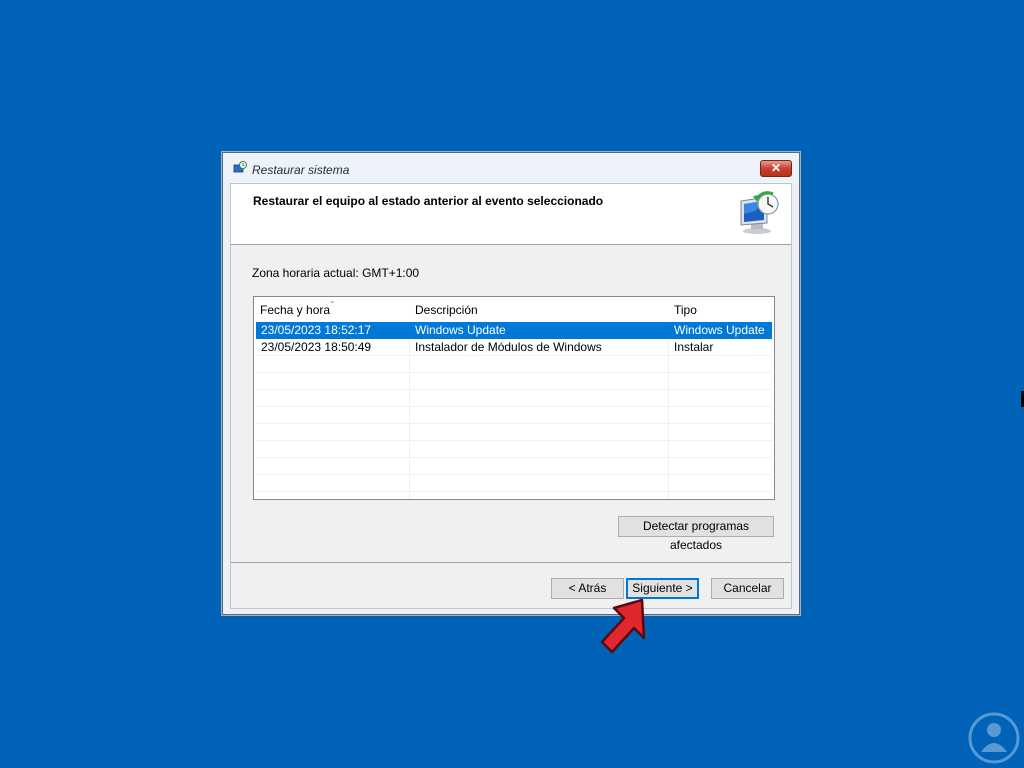 The height and width of the screenshot is (768, 1024). What do you see at coordinates (240, 167) in the screenshot?
I see `system-restore-small-icon` at bounding box center [240, 167].